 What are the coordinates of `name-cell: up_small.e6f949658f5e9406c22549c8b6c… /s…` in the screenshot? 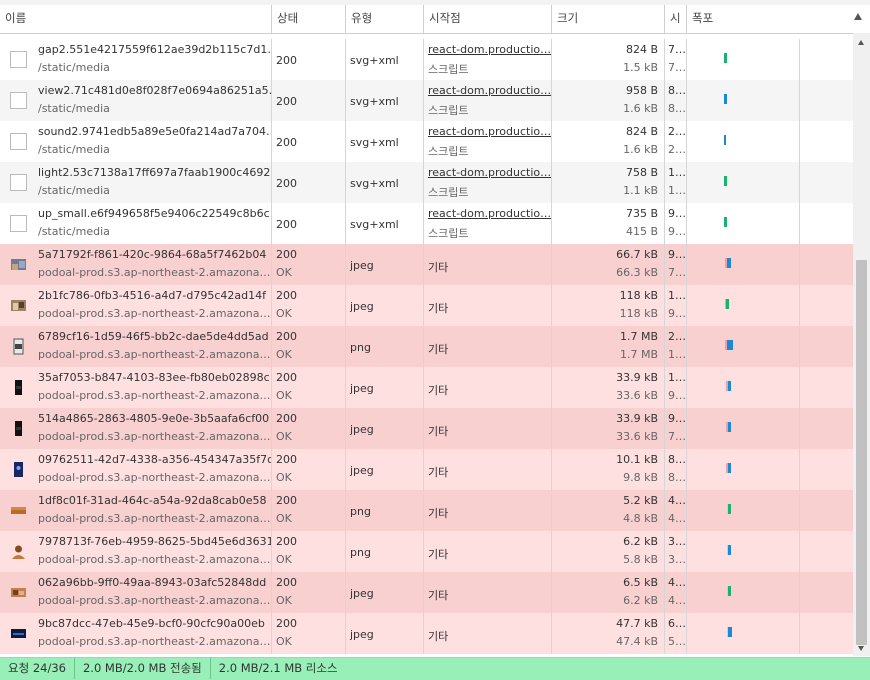 It's located at (136, 223).